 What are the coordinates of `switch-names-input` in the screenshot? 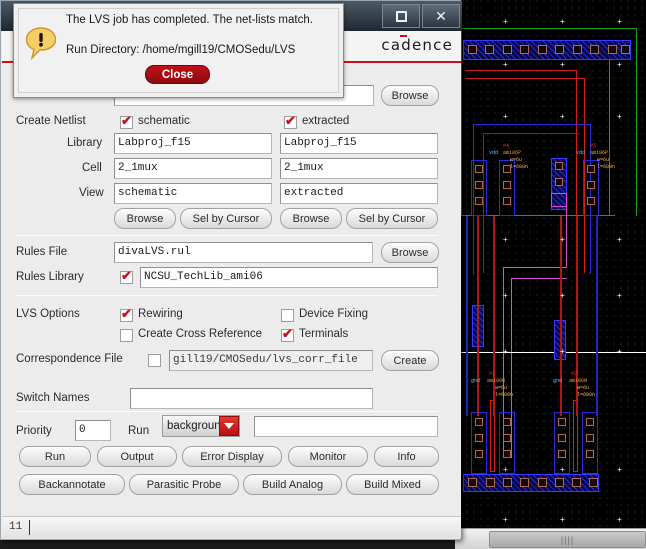 It's located at (251, 398).